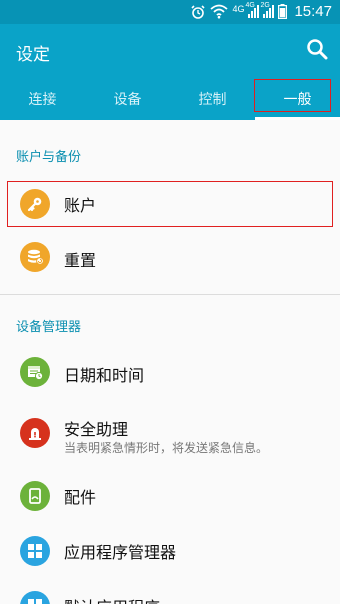 The height and width of the screenshot is (604, 340). I want to click on section-header-device-manager: 设备管理器, so click(49, 327).